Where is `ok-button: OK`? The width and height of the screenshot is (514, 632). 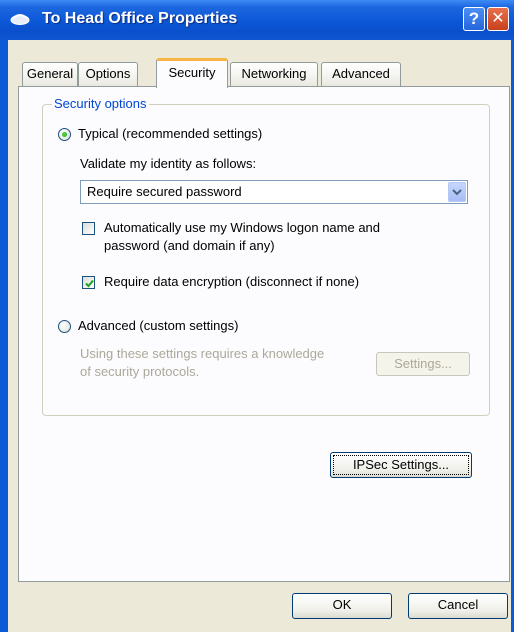
ok-button: OK is located at coordinates (342, 606).